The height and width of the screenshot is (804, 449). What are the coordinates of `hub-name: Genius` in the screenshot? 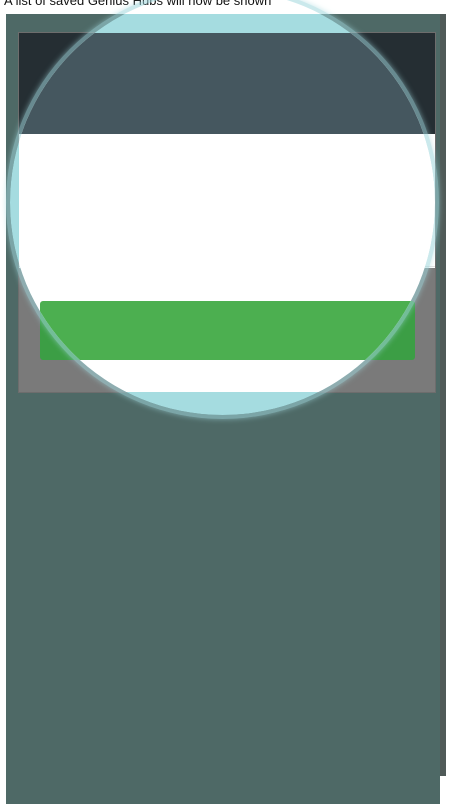 It's located at (65, 166).